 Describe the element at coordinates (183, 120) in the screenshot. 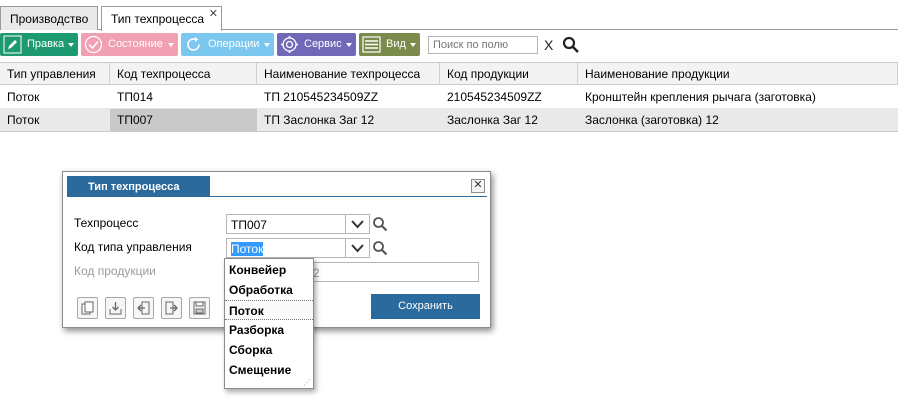

I see `table-cell-focused: ТП007` at that location.